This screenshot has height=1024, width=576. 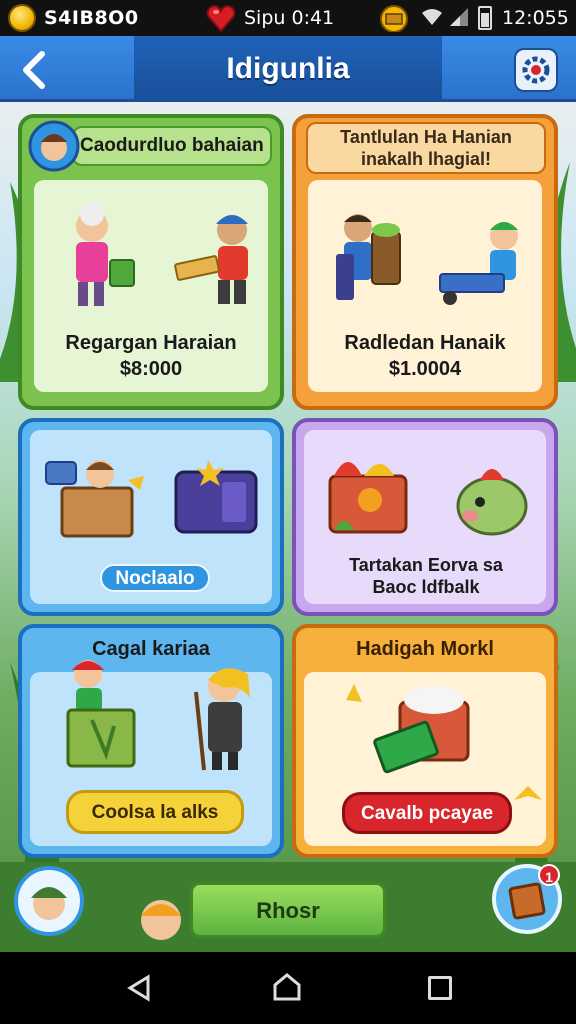 I want to click on card-title: Tartakan Eorva sa Baoc ldfbalk, so click(x=426, y=576).